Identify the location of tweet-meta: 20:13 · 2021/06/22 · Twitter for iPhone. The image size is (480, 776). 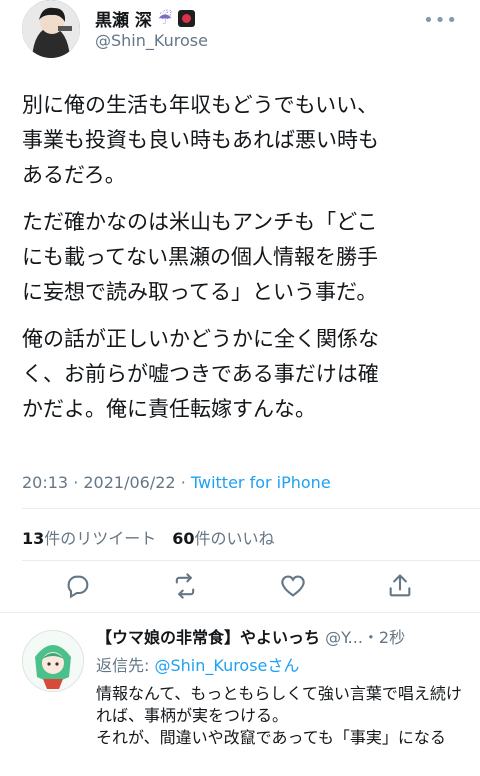
(176, 482).